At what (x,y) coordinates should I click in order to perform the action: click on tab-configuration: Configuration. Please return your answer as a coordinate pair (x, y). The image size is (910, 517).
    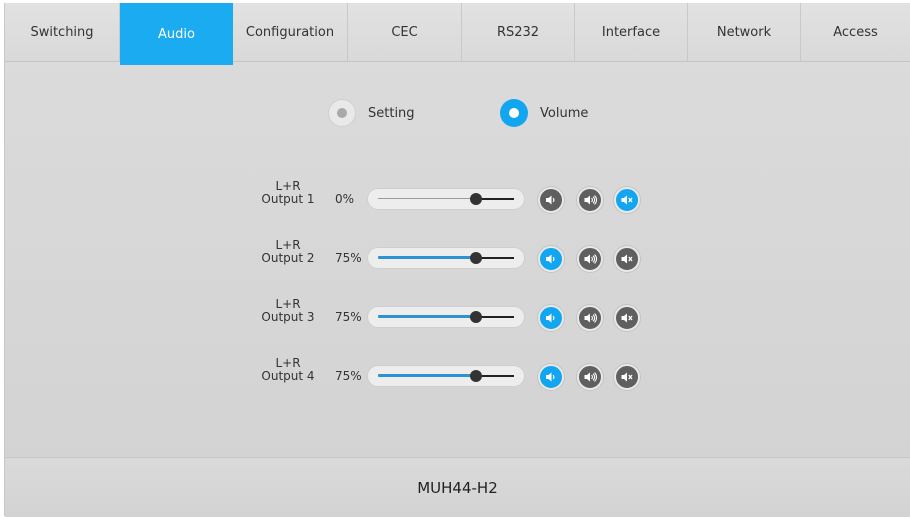
    Looking at the image, I should click on (290, 32).